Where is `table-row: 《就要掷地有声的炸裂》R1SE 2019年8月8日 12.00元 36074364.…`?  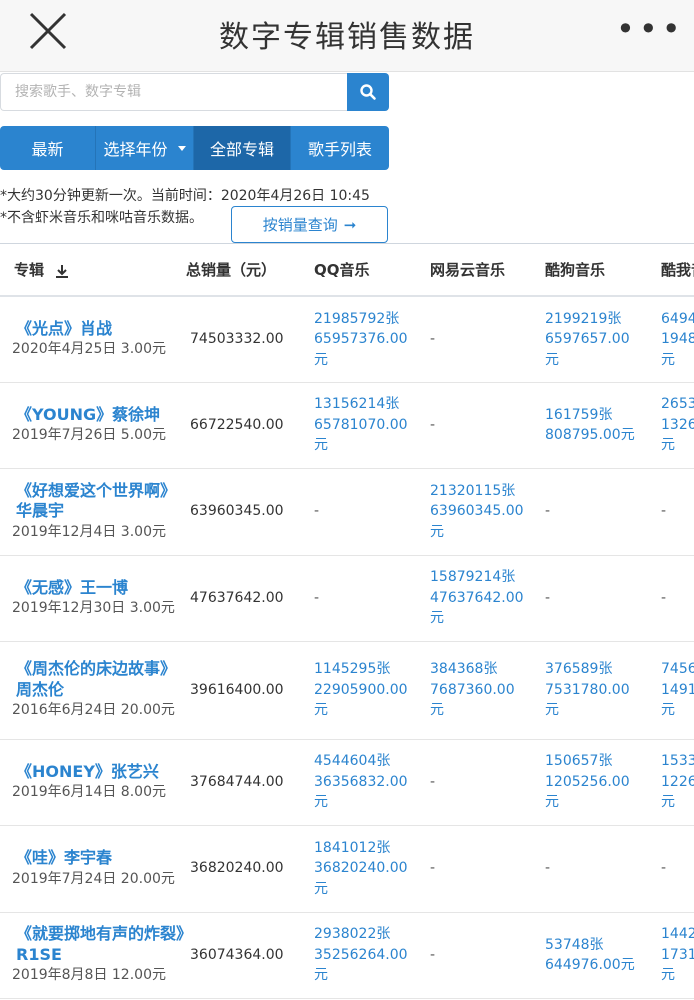 table-row: 《就要掷地有声的炸裂》R1SE 2019年8月8日 12.00元 36074364.… is located at coordinates (347, 955).